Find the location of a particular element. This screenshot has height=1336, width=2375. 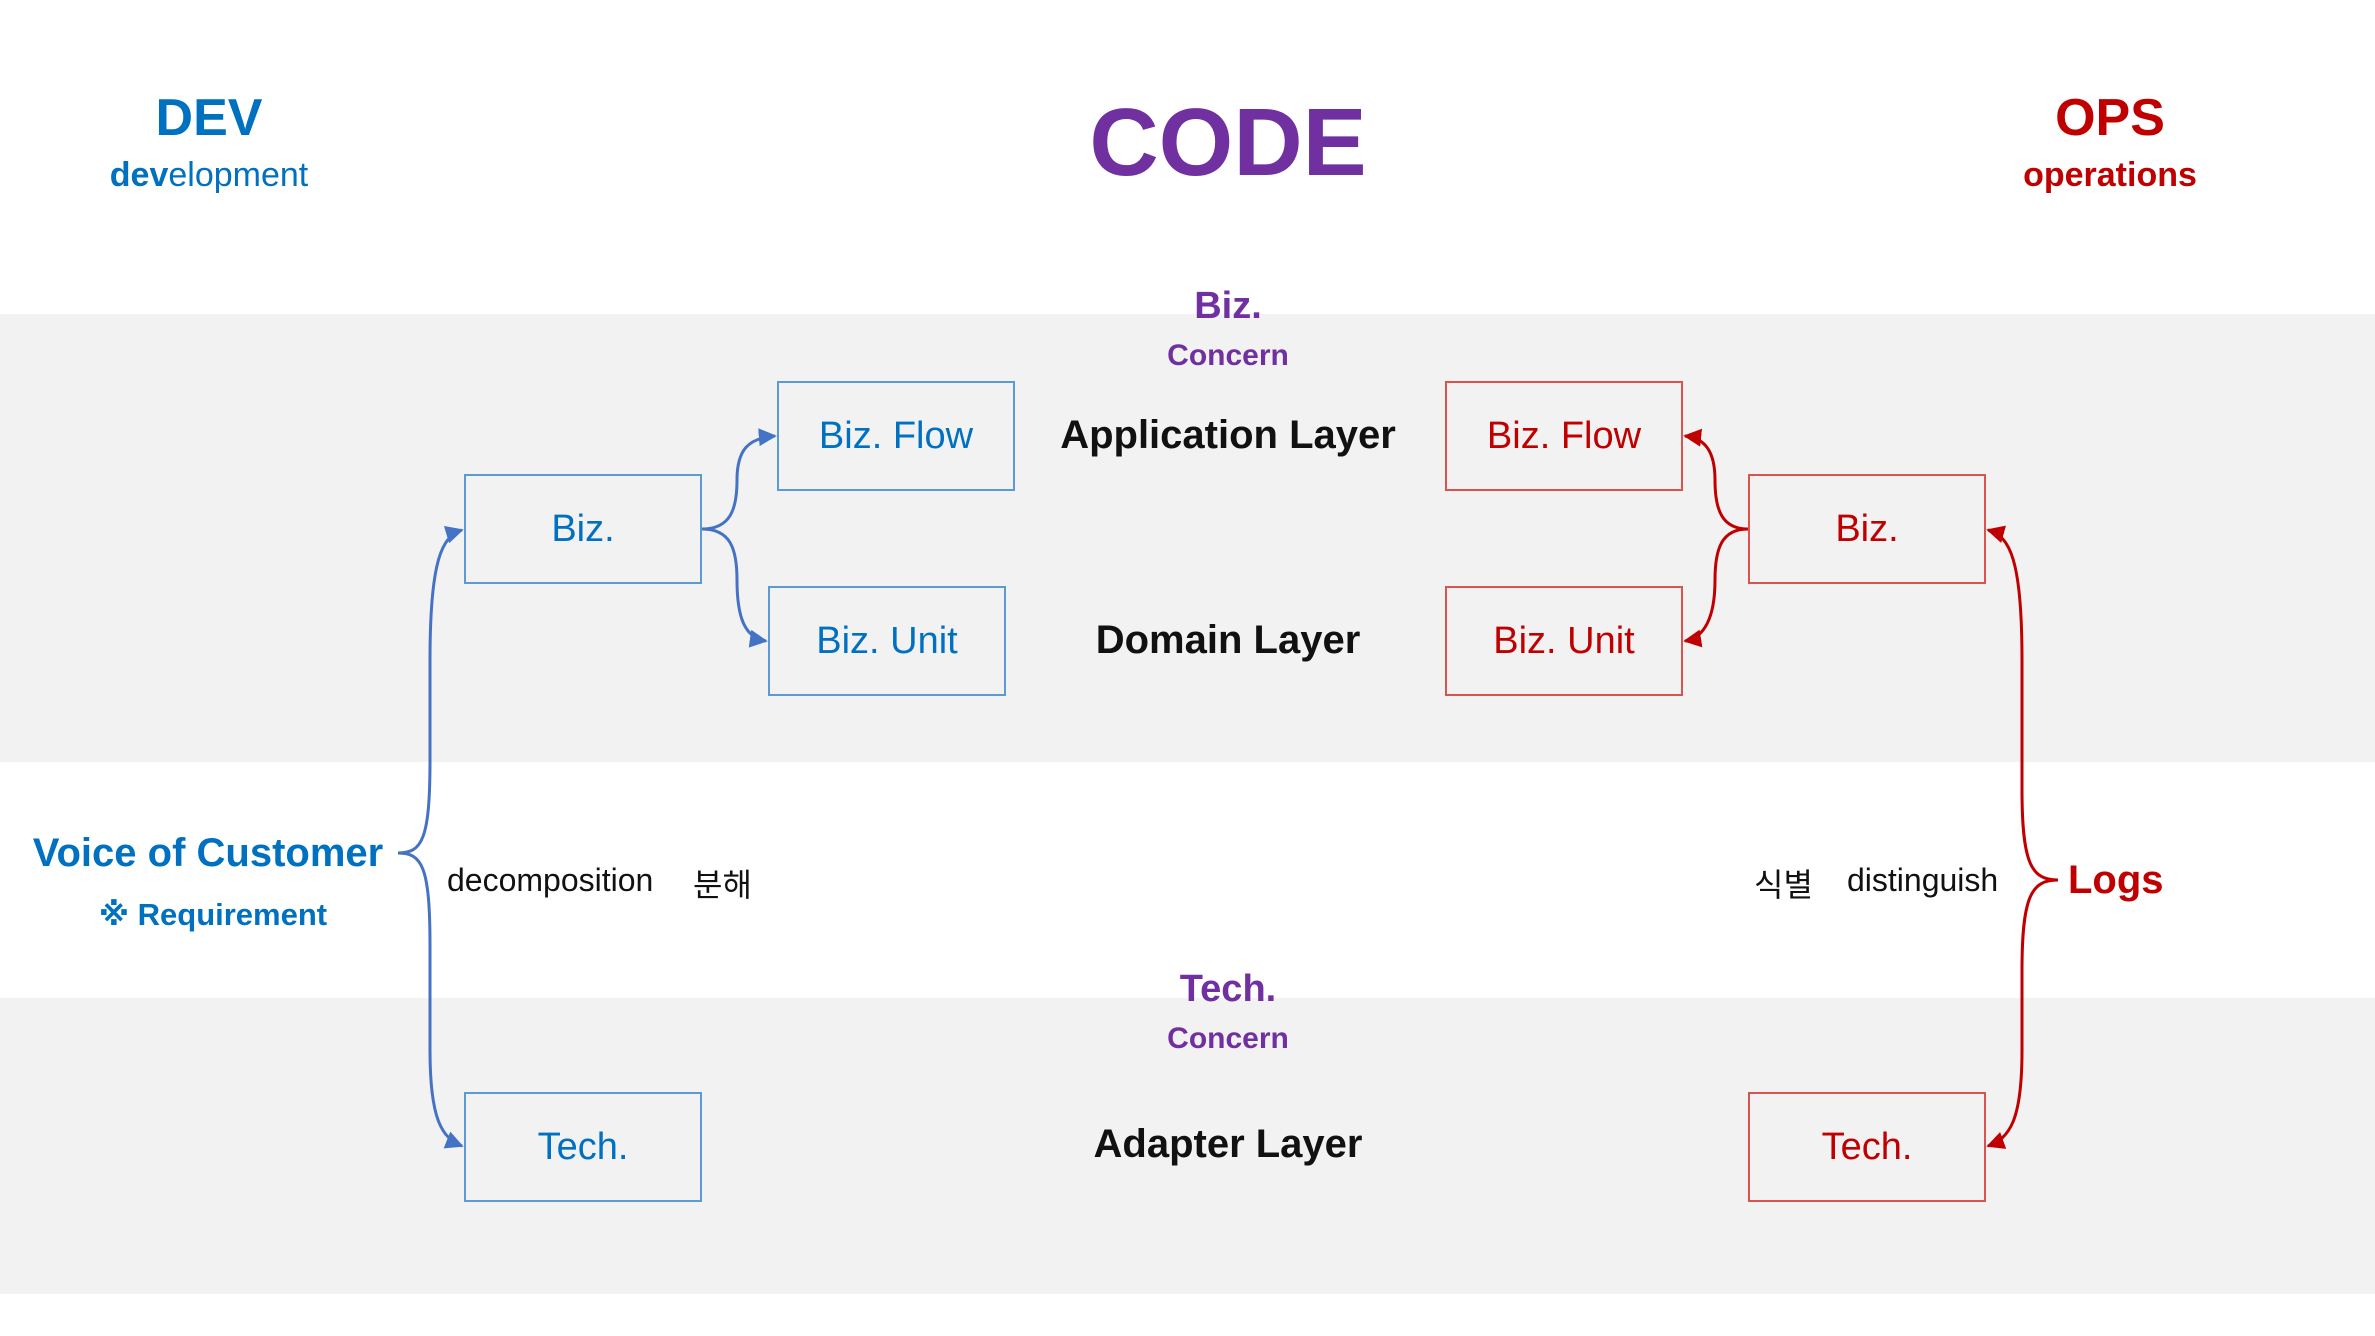

logs-to-ops-biz-arrow is located at coordinates (2022, 703).